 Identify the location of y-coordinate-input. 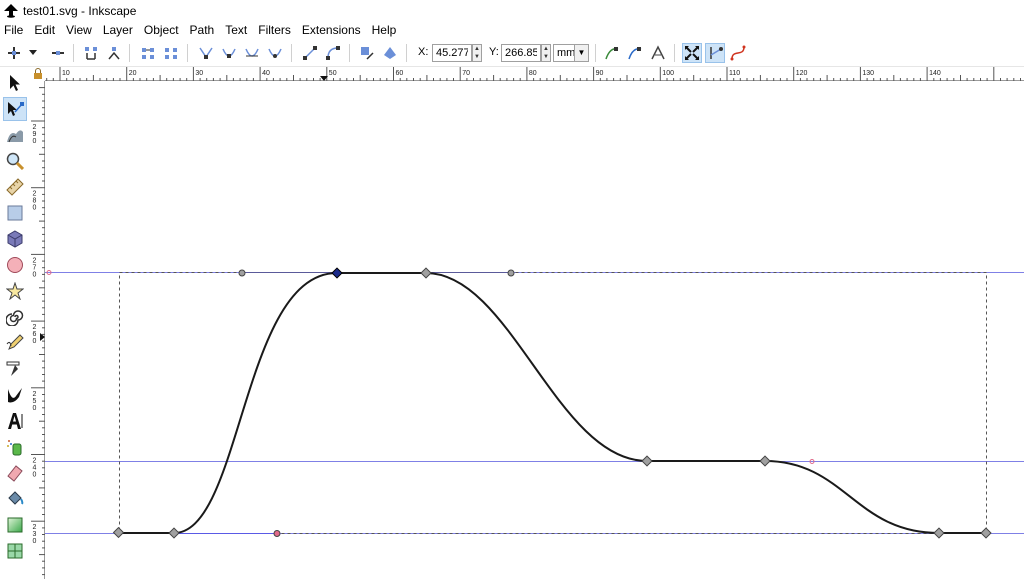
(521, 53).